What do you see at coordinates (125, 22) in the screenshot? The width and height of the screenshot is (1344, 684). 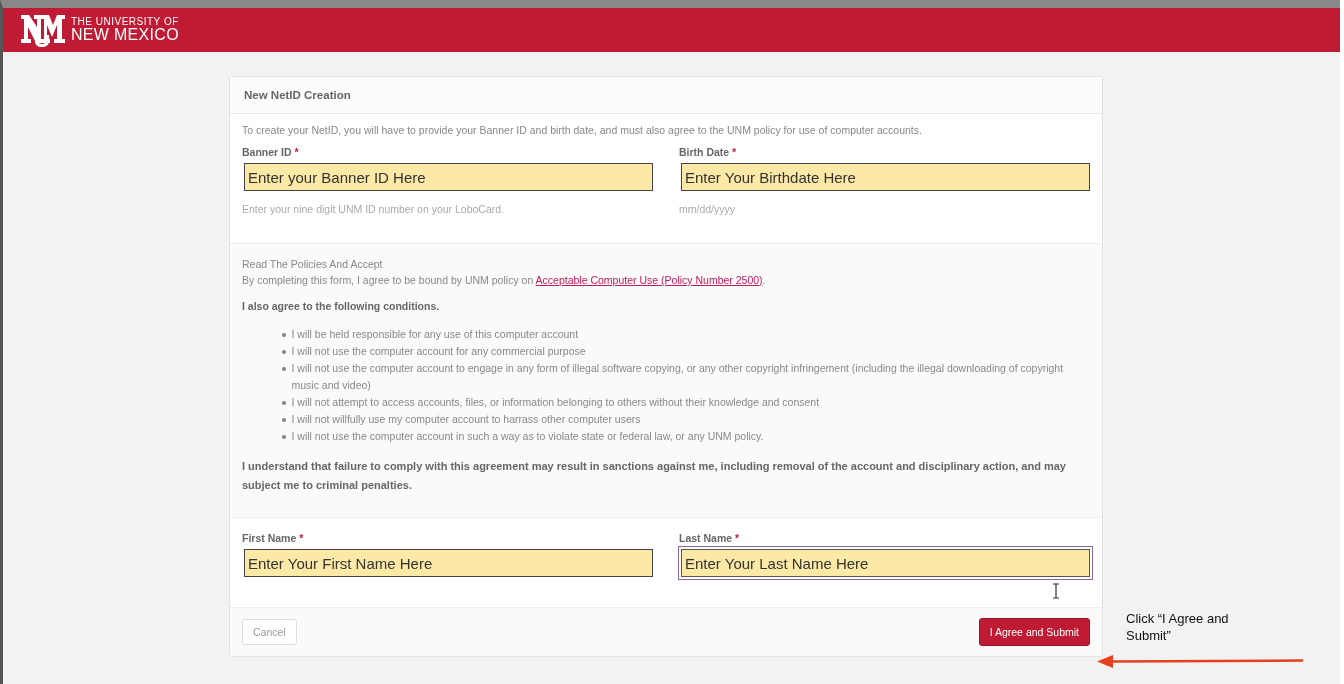 I see `logo-text: THE UNIVERSITY OF` at bounding box center [125, 22].